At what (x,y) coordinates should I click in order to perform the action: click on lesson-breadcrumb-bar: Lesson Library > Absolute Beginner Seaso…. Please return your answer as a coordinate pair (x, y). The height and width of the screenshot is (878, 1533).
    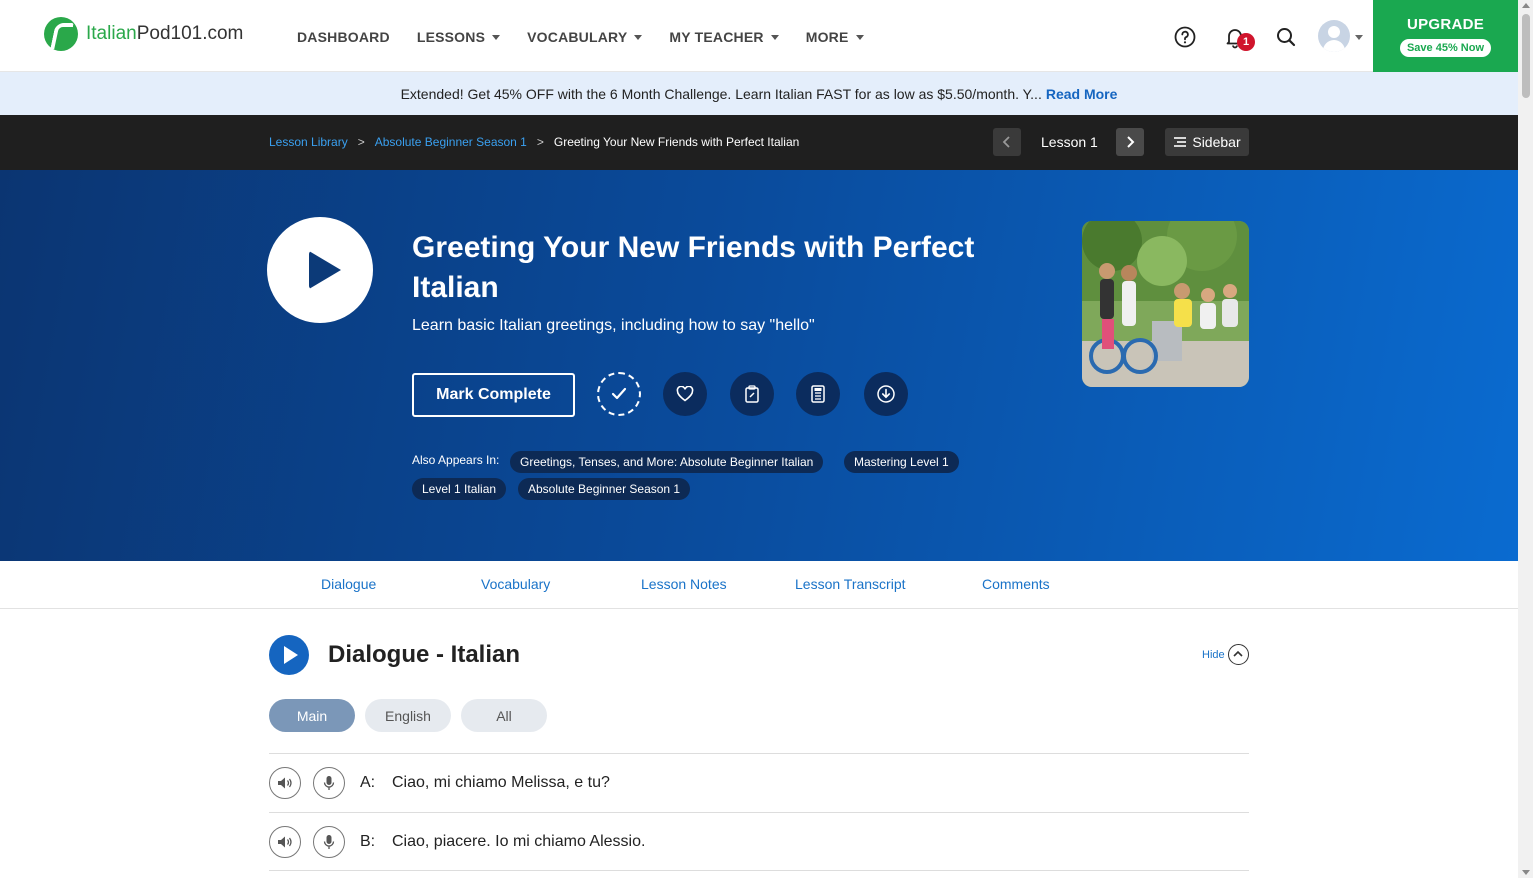
    Looking at the image, I should click on (759, 142).